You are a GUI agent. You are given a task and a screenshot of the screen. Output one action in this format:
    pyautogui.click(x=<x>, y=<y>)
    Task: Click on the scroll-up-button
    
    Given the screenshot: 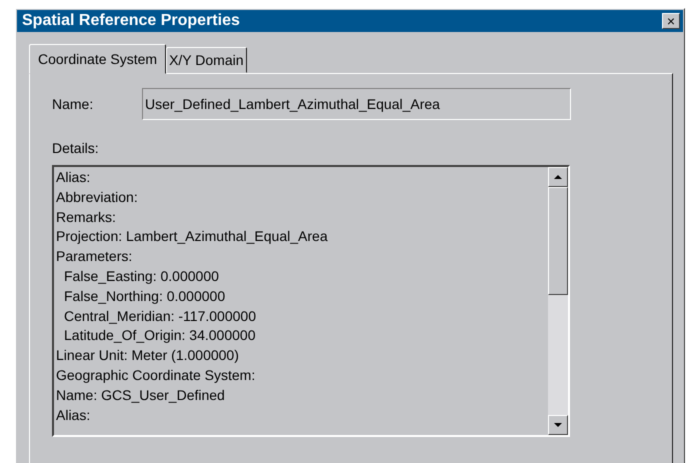 What is the action you would take?
    pyautogui.click(x=558, y=177)
    